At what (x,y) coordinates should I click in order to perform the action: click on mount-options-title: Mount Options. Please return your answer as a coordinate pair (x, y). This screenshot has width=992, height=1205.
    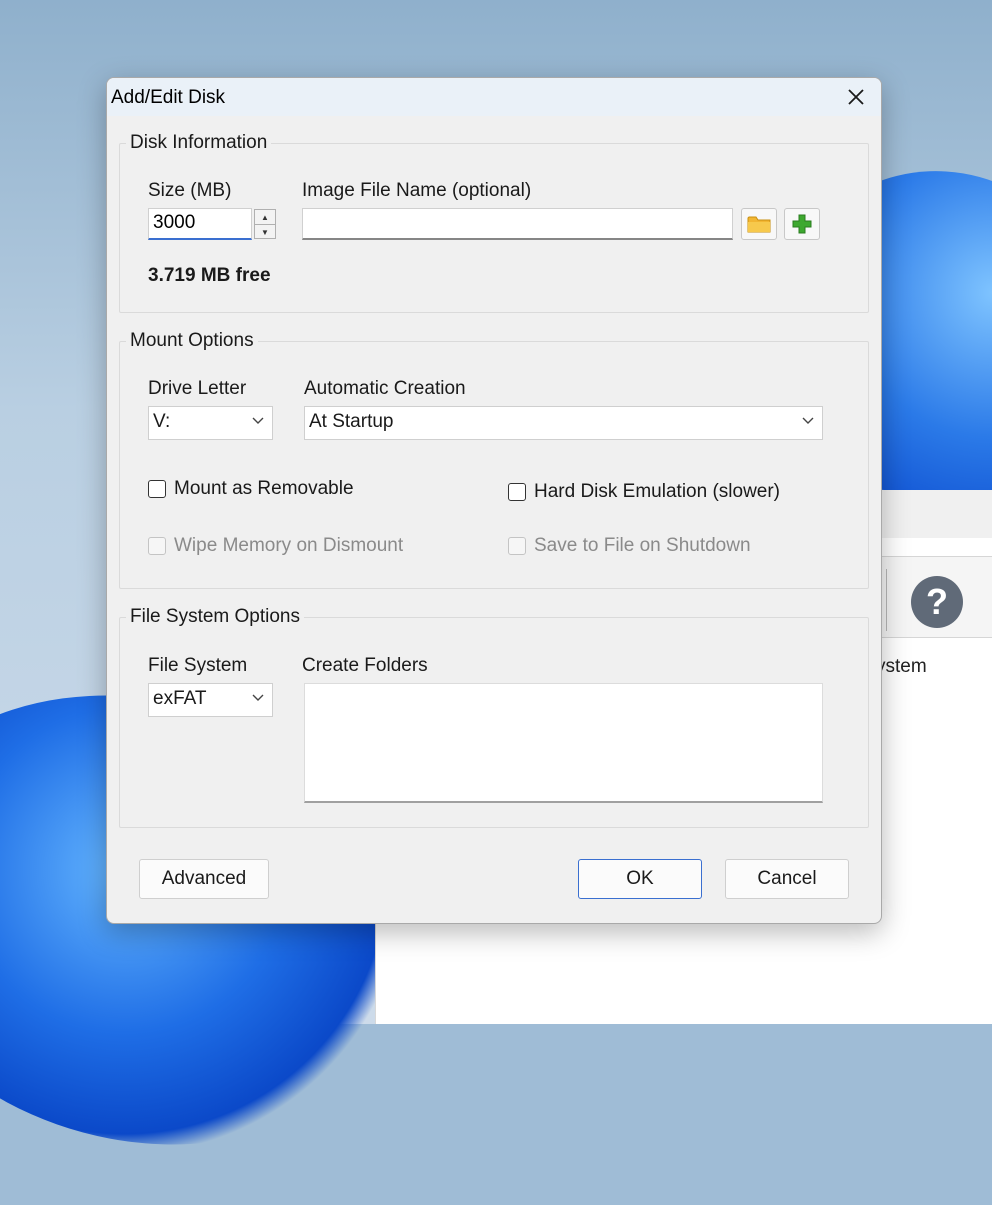
    Looking at the image, I should click on (192, 341).